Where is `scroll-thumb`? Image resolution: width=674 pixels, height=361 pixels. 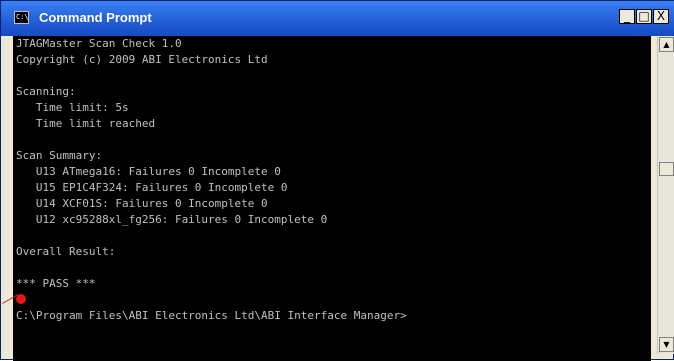
scroll-thumb is located at coordinates (666, 169).